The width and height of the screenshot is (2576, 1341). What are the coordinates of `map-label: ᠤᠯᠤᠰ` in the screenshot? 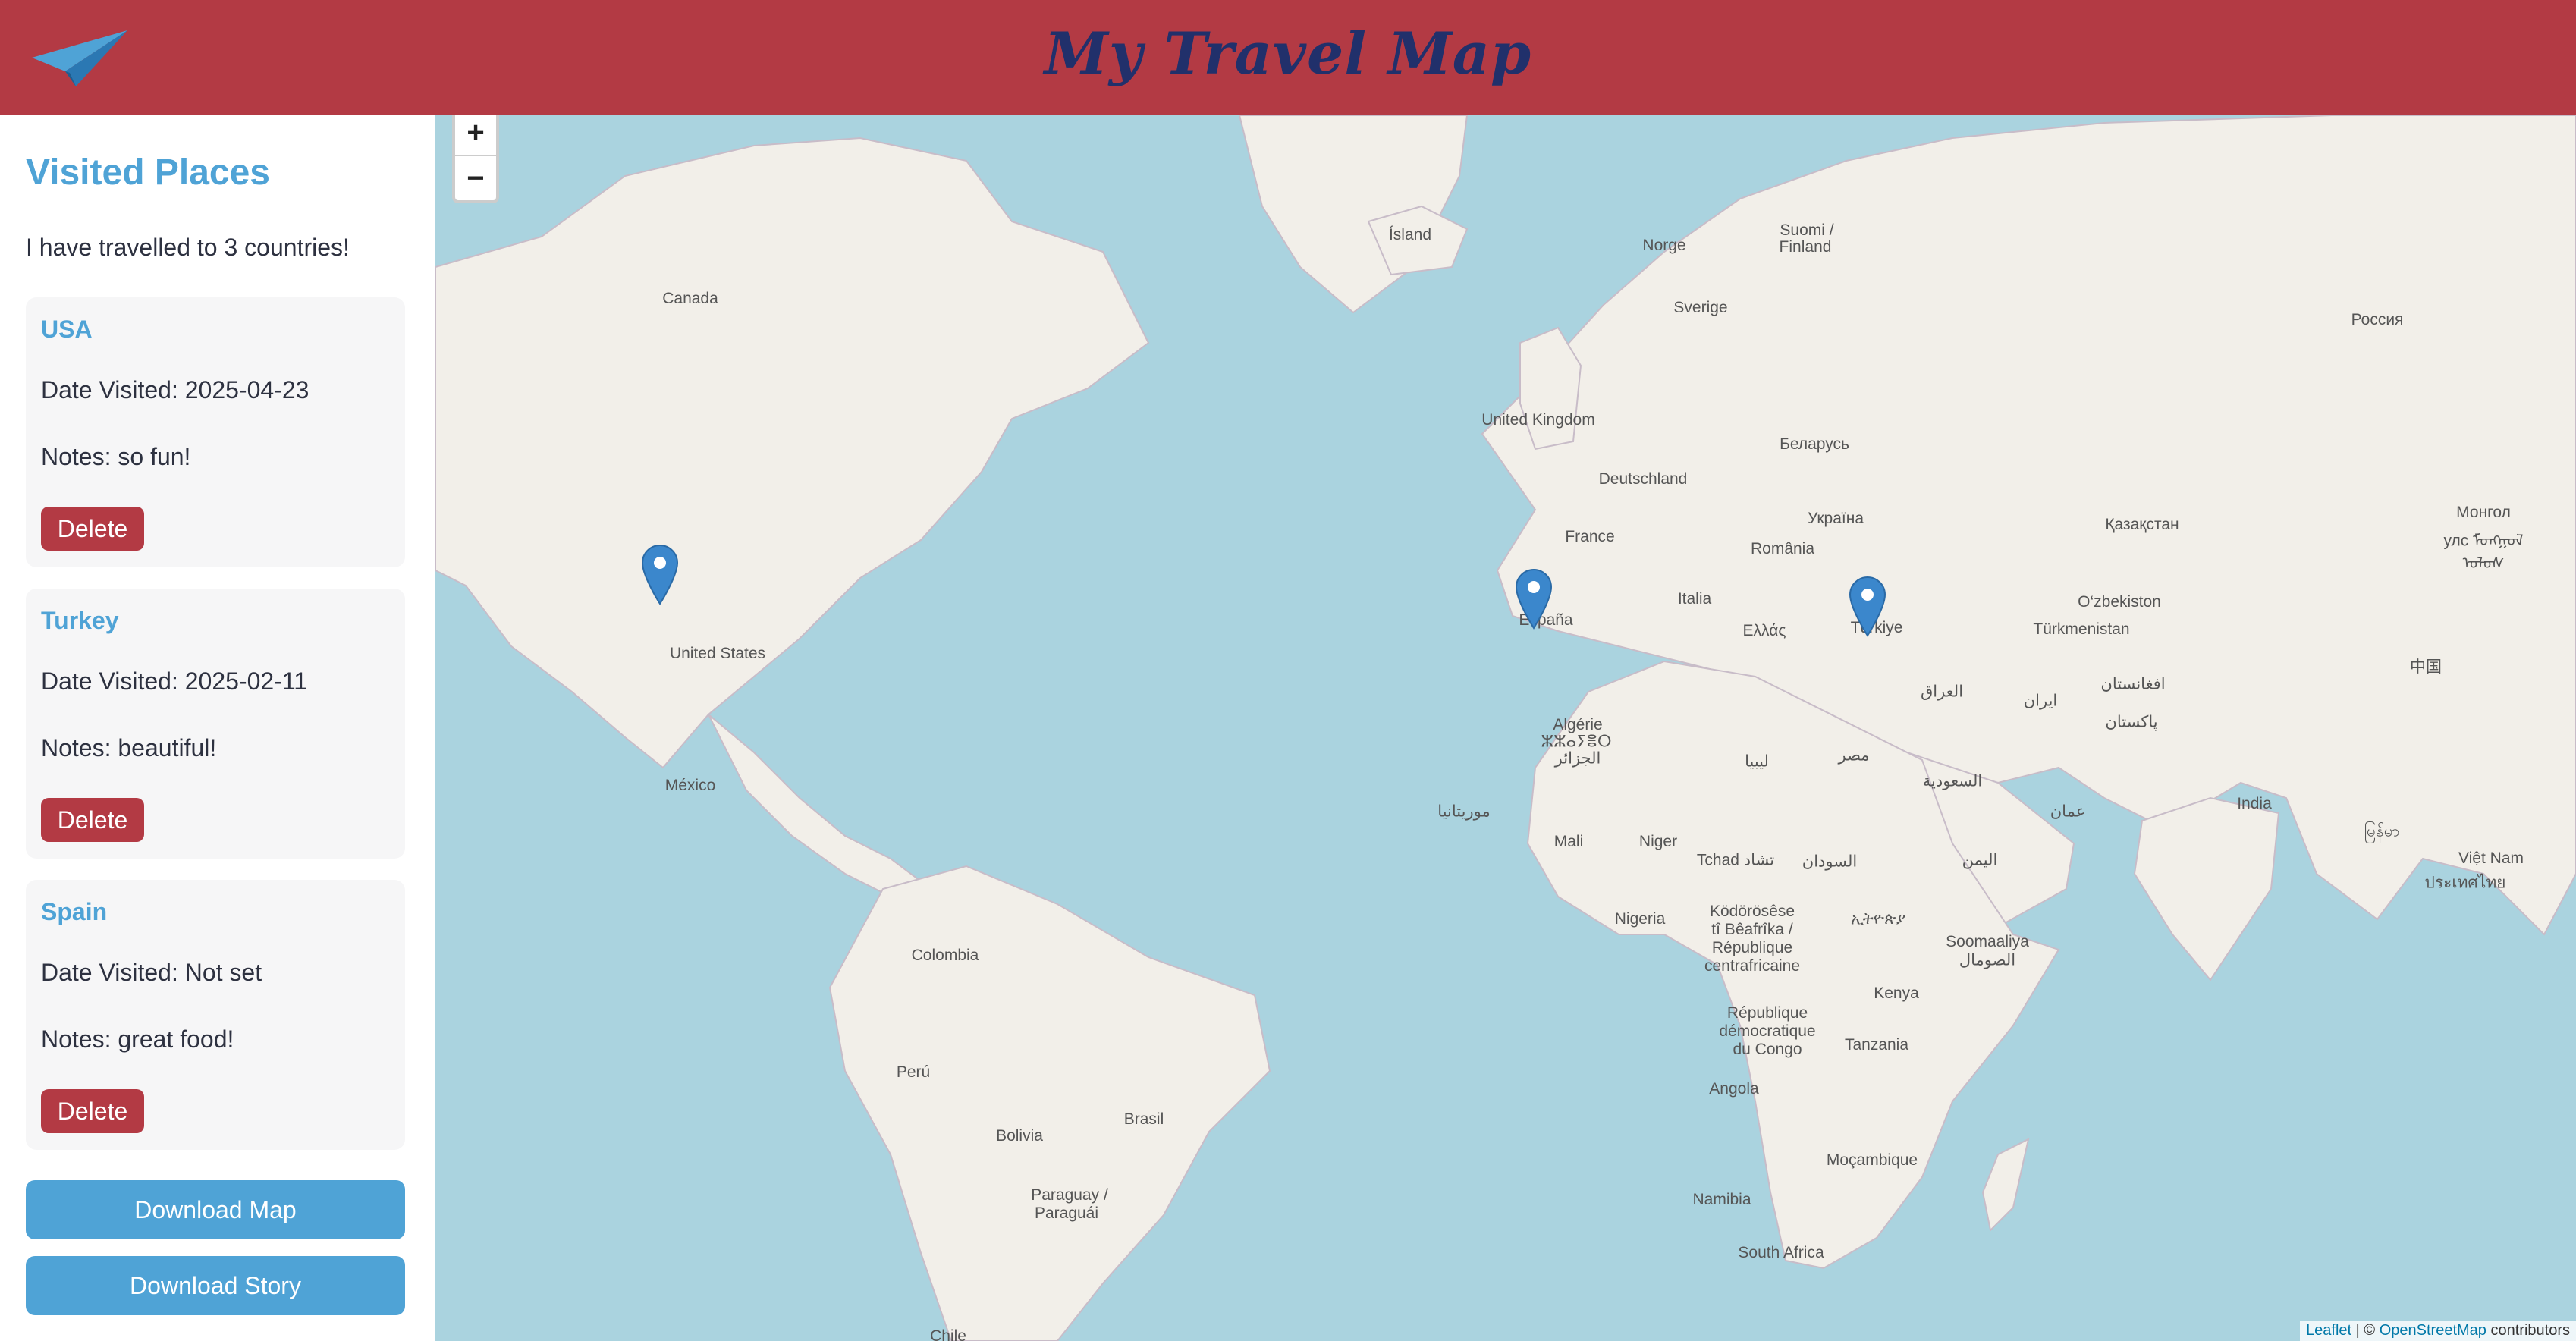 It's located at (2483, 563).